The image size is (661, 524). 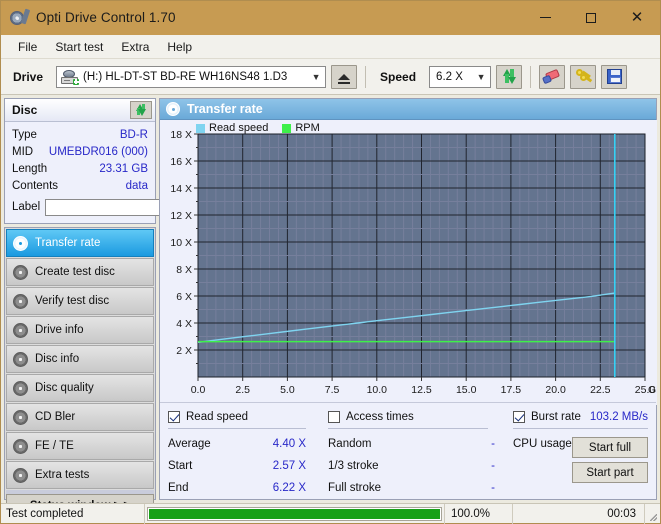 I want to click on start-full-button: Start full, so click(x=610, y=447).